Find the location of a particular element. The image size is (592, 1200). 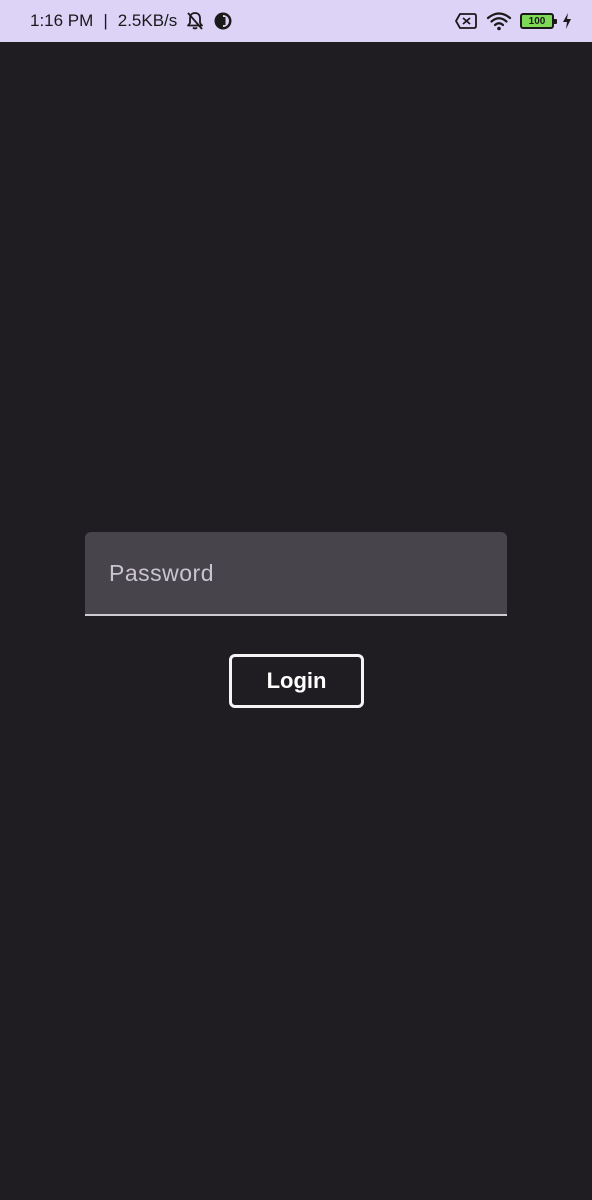

bell-off-icon is located at coordinates (195, 21).